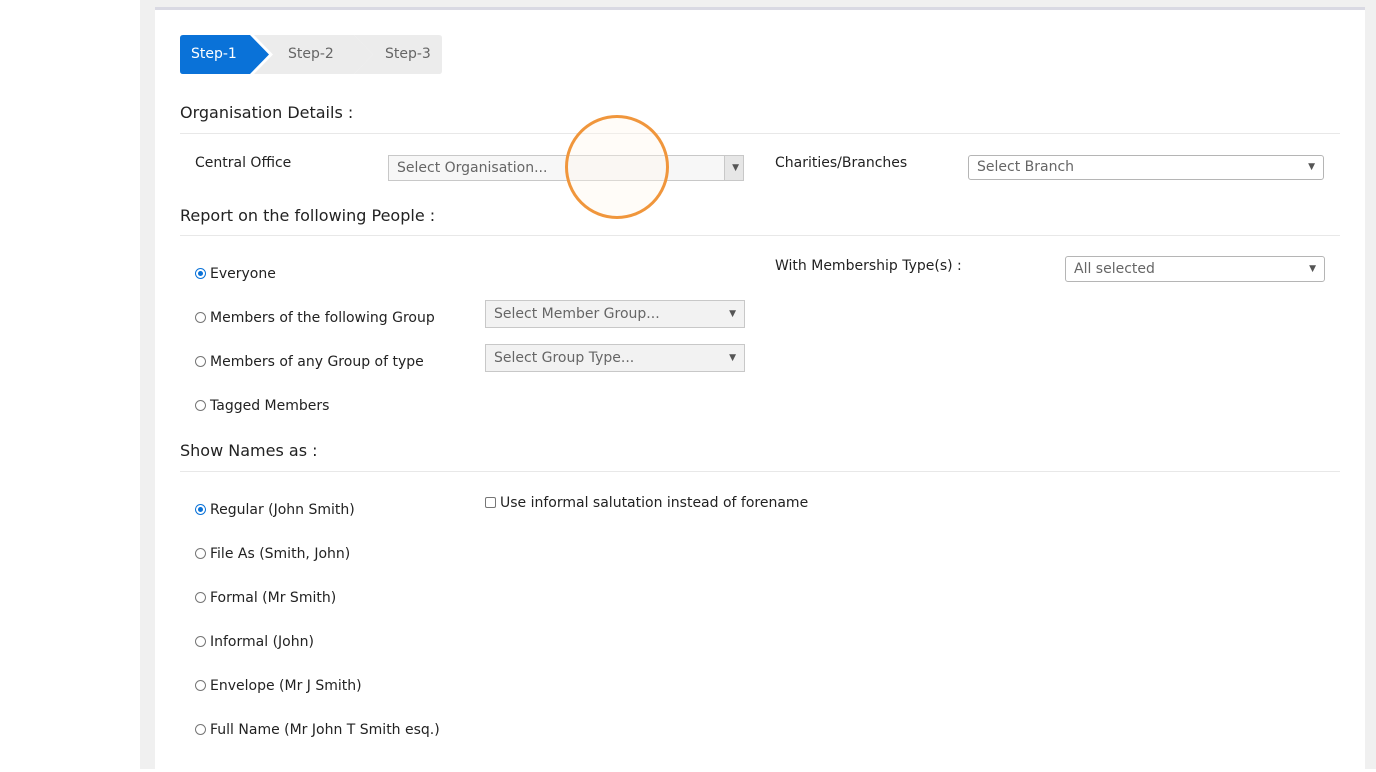  I want to click on member-group-label: Members of the following Group, so click(322, 318).